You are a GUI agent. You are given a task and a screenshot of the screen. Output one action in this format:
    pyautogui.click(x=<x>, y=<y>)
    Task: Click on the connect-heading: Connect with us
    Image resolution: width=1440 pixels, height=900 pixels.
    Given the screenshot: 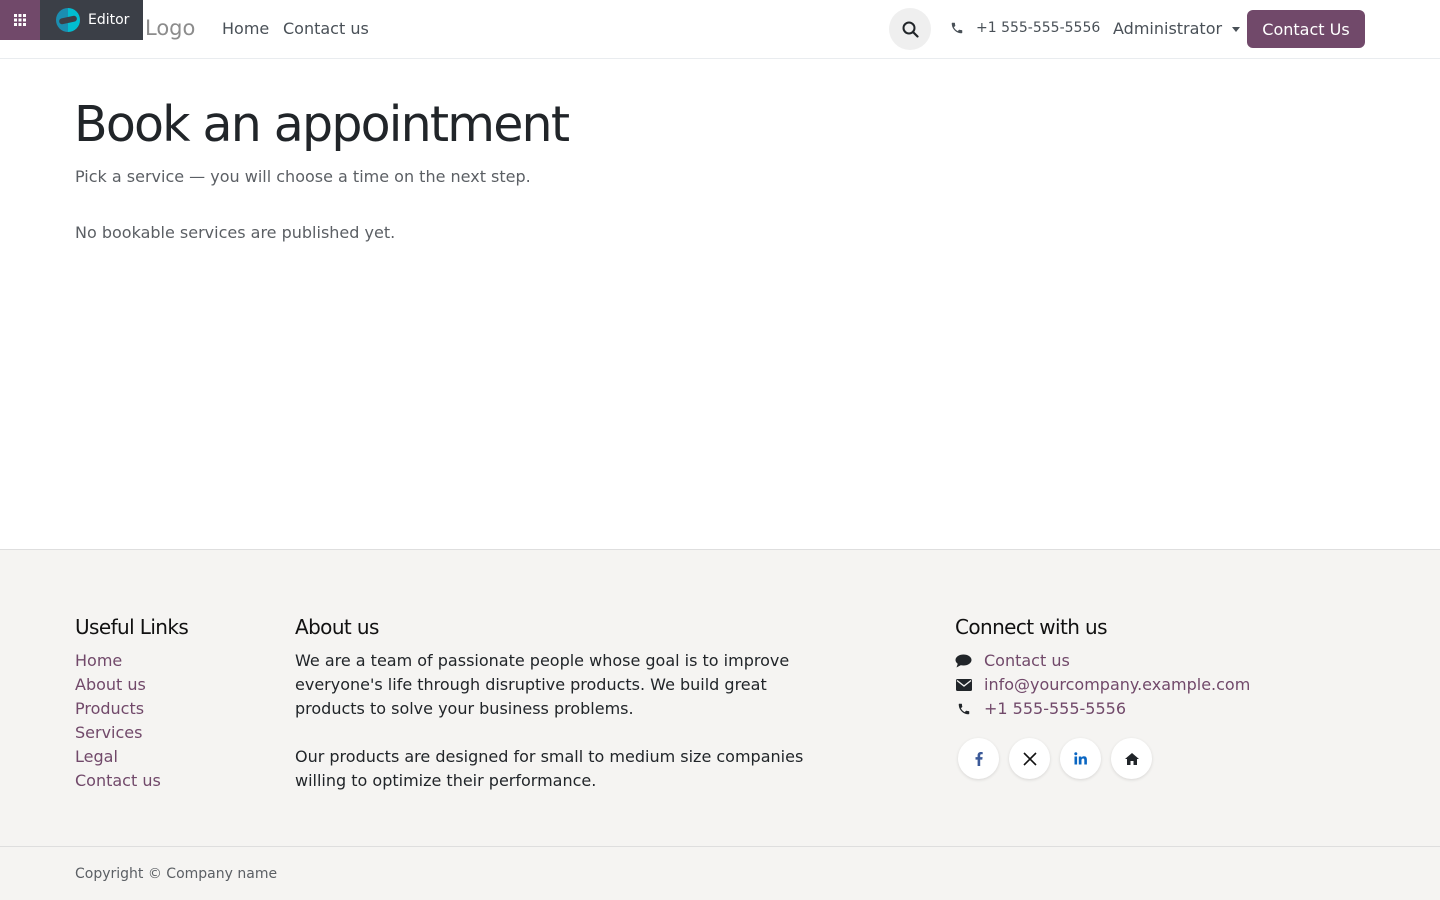 What is the action you would take?
    pyautogui.click(x=1031, y=627)
    